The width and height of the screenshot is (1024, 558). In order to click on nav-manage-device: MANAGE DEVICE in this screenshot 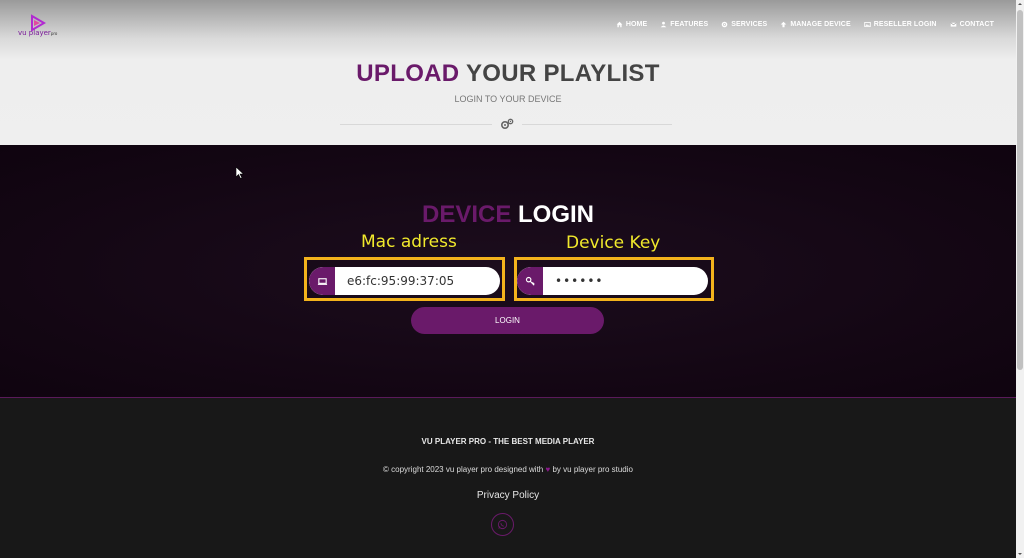, I will do `click(815, 24)`.